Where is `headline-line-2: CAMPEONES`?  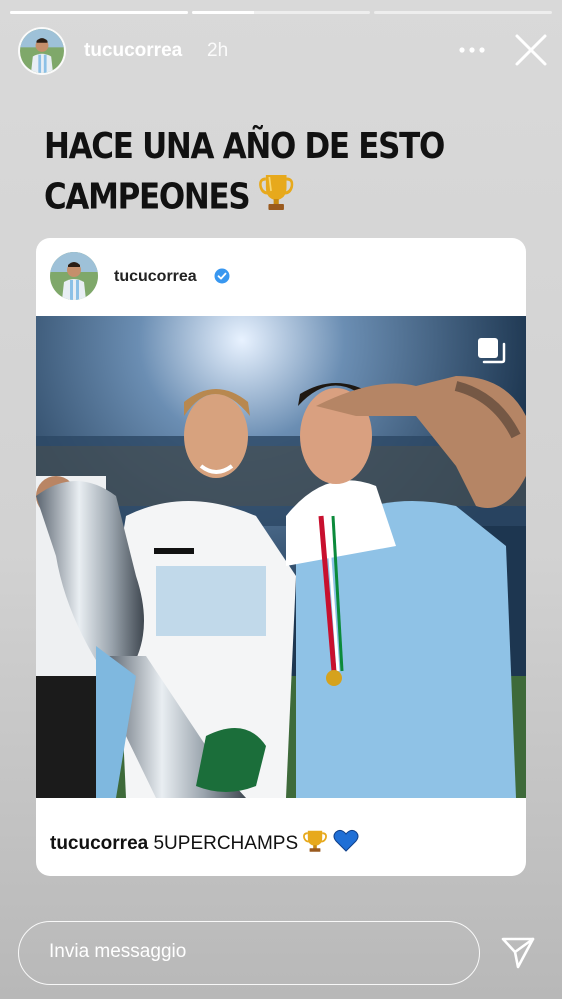 headline-line-2: CAMPEONES is located at coordinates (244, 198).